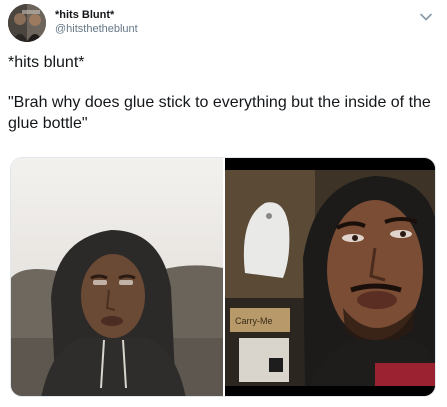 The height and width of the screenshot is (407, 447). What do you see at coordinates (254, 321) in the screenshot?
I see `carry-me-label: Carry-Me` at bounding box center [254, 321].